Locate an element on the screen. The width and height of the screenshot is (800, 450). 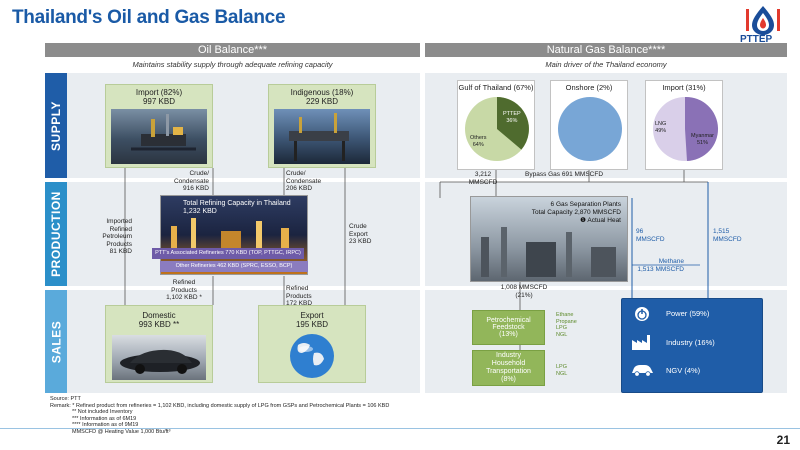
crude-export-label: Crude Export 23 KBD is located at coordinates (360, 234).